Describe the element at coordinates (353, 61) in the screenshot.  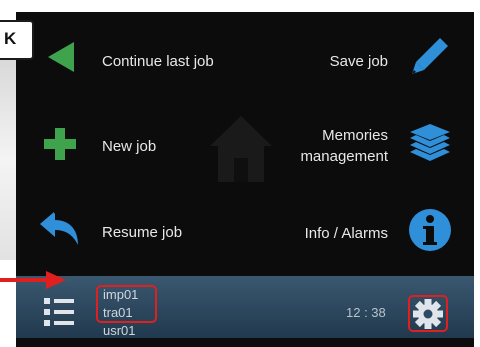
I see `save-job-label: Save job` at that location.